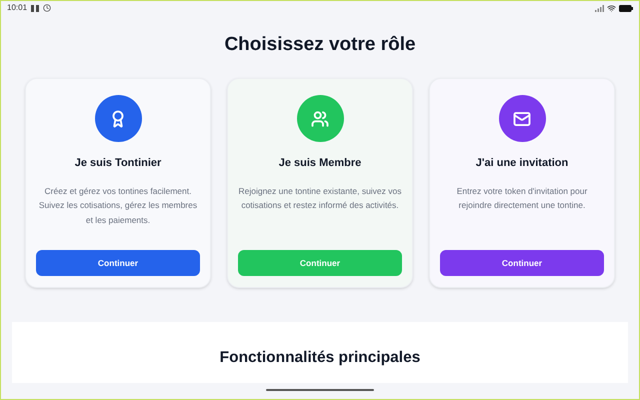 This screenshot has width=640, height=400. Describe the element at coordinates (320, 119) in the screenshot. I see `people-icon` at that location.